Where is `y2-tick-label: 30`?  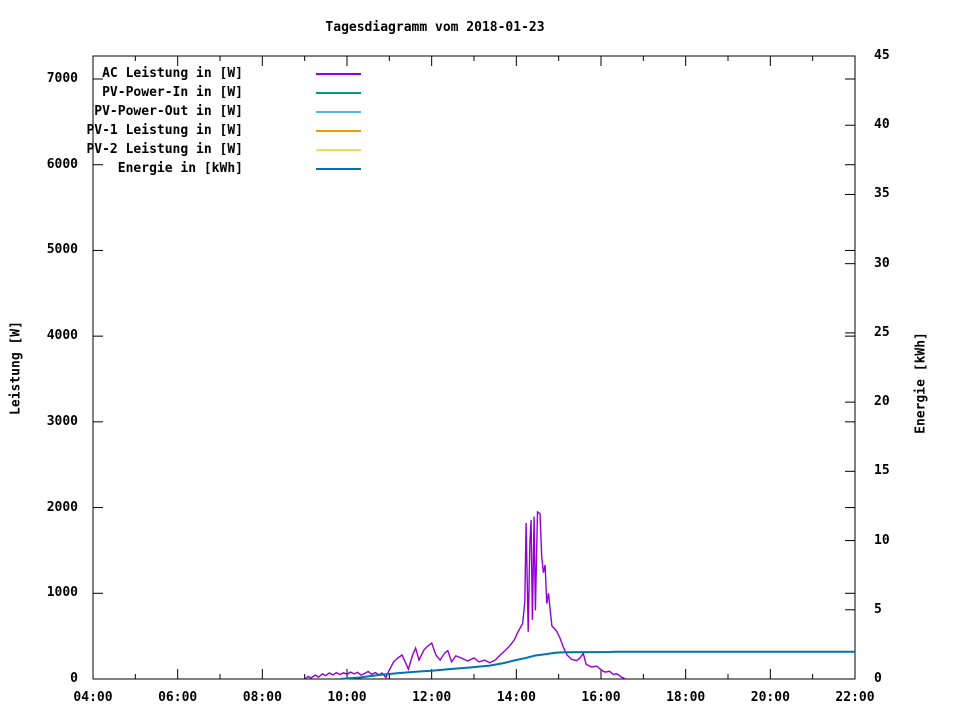 y2-tick-label: 30 is located at coordinates (882, 263).